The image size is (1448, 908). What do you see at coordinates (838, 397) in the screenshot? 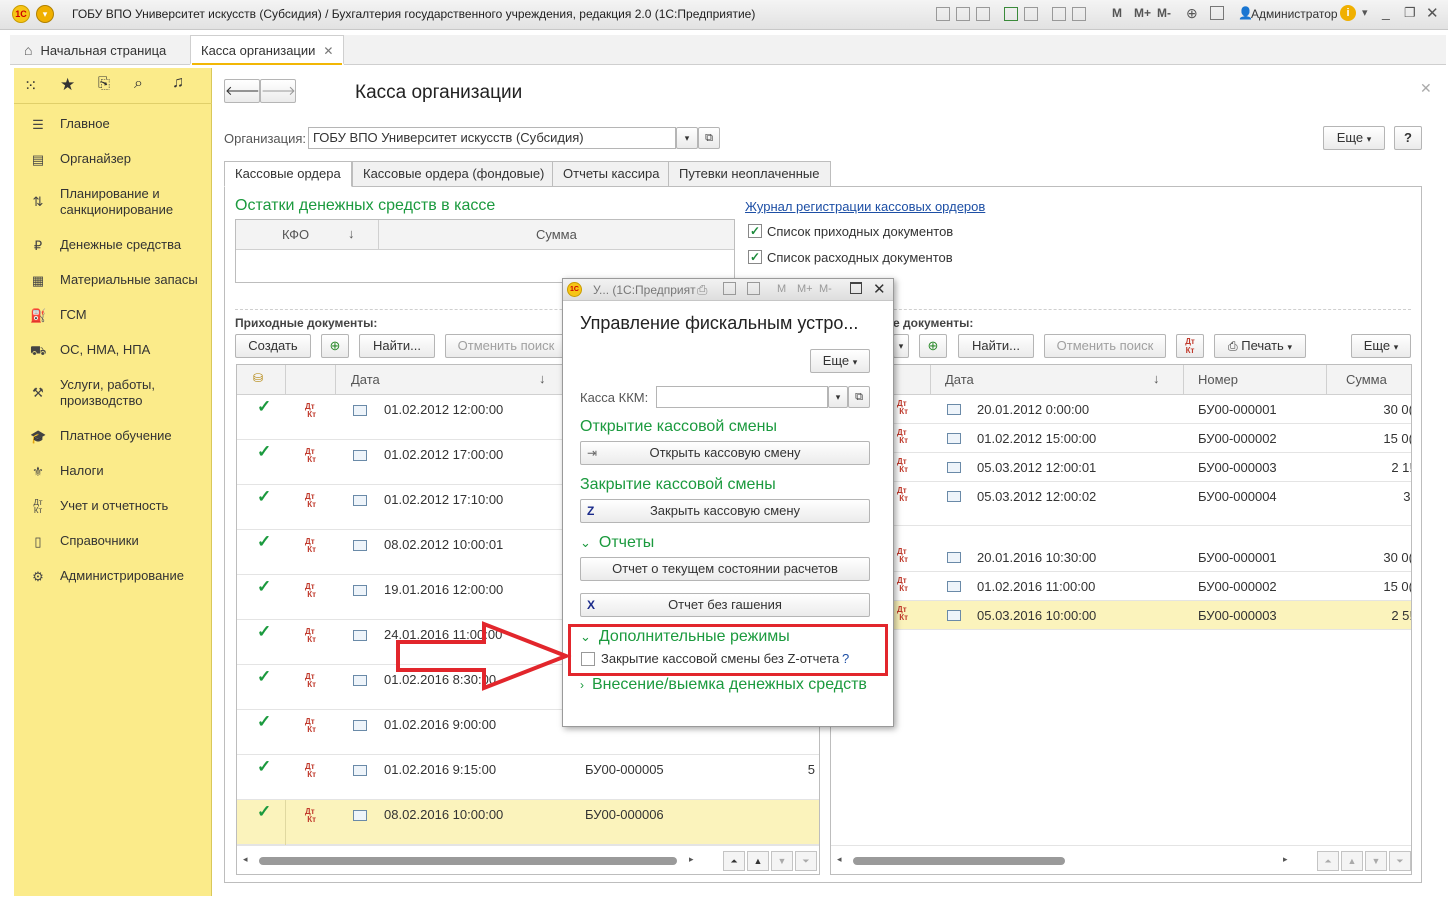
I see `kkm-dropdown-button: ▾` at bounding box center [838, 397].